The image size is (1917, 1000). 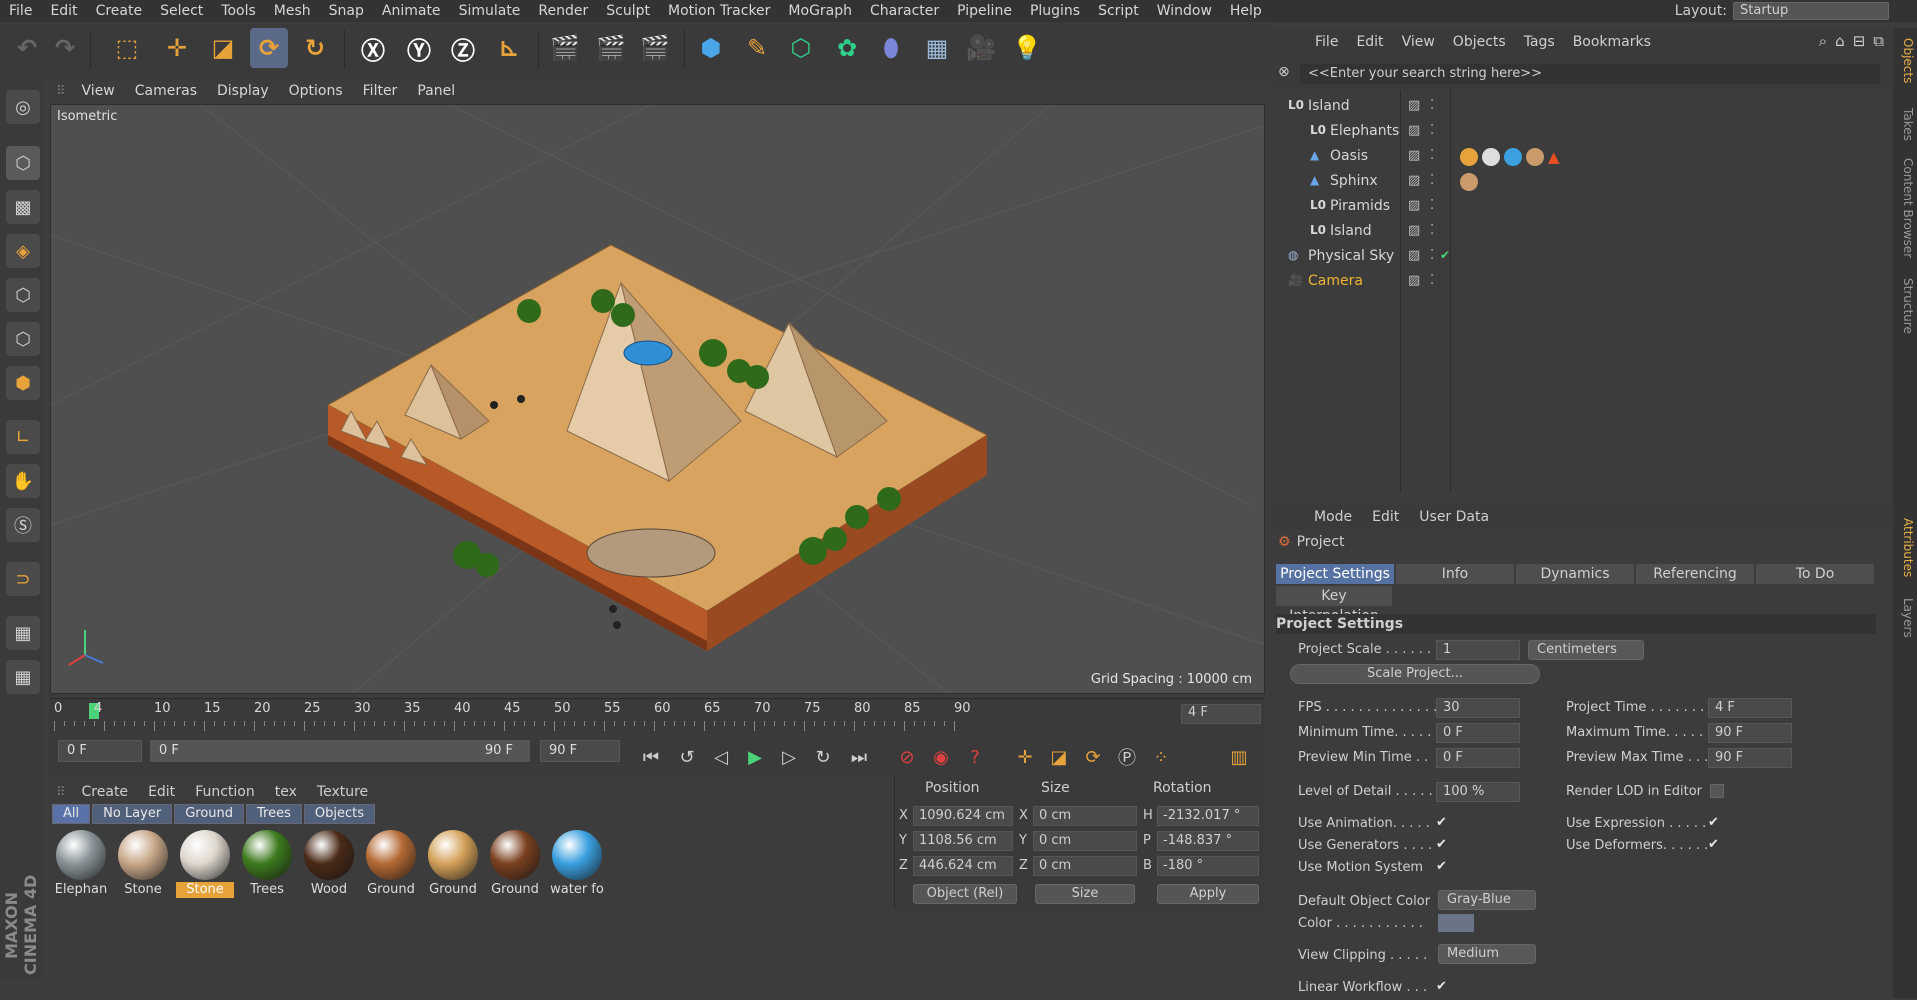 What do you see at coordinates (904, 11) in the screenshot?
I see `menu-character: Character` at bounding box center [904, 11].